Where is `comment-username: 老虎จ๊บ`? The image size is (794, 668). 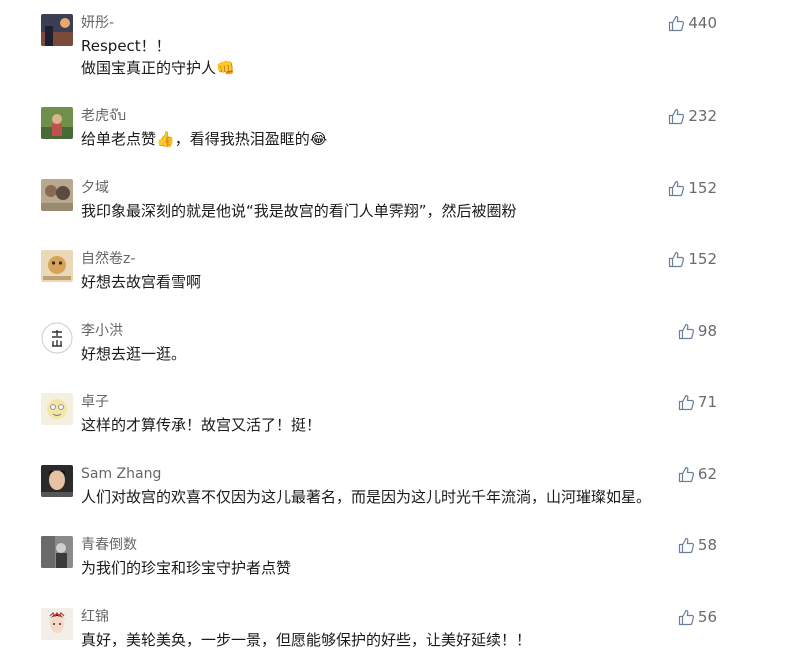 comment-username: 老虎จ๊บ is located at coordinates (103, 116).